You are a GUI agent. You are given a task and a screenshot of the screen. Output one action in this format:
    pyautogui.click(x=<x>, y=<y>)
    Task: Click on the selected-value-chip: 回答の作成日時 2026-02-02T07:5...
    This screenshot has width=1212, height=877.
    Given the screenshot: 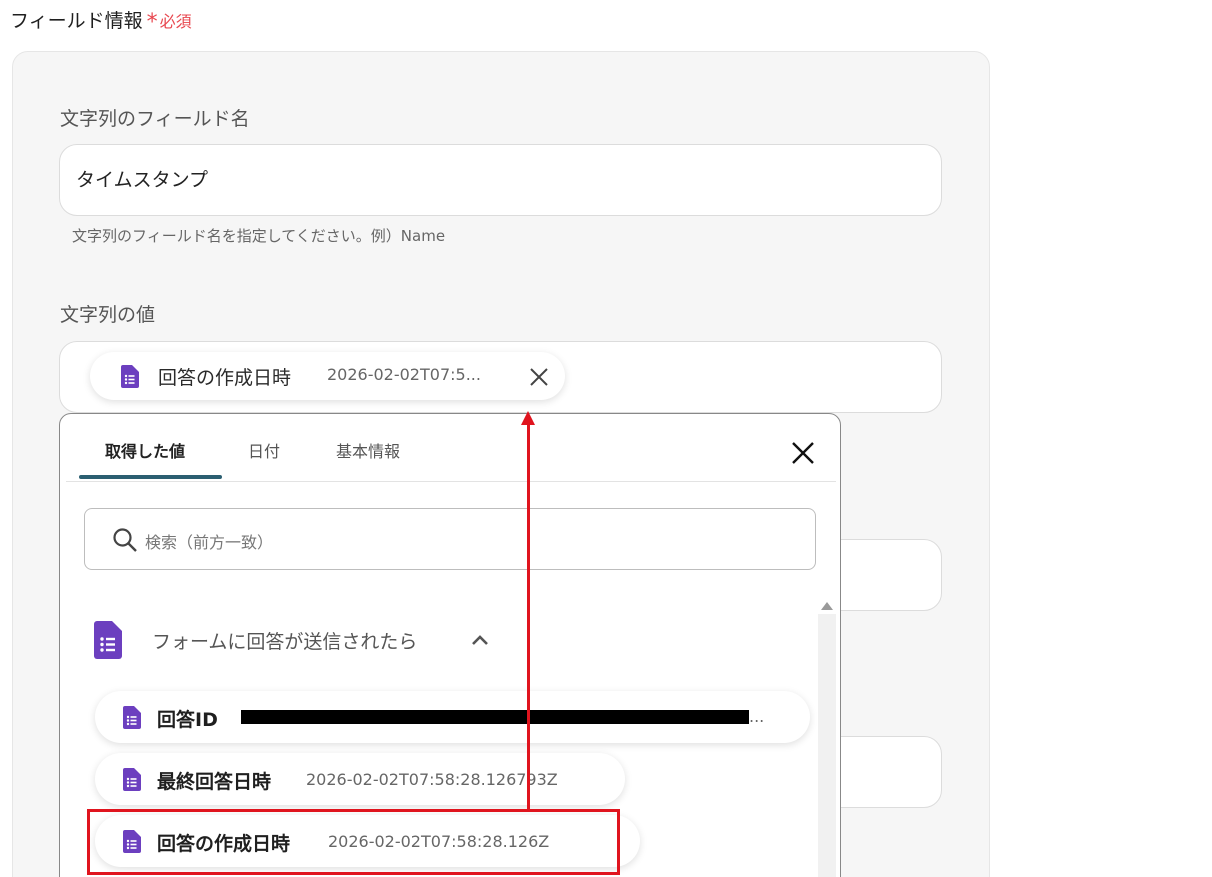 What is the action you would take?
    pyautogui.click(x=327, y=376)
    